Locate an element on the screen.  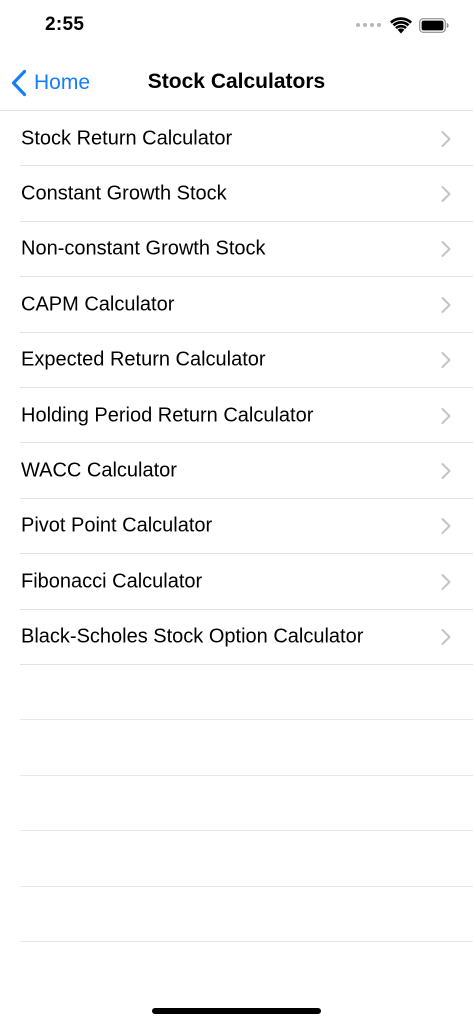
status-time: 2:55 is located at coordinates (65, 24).